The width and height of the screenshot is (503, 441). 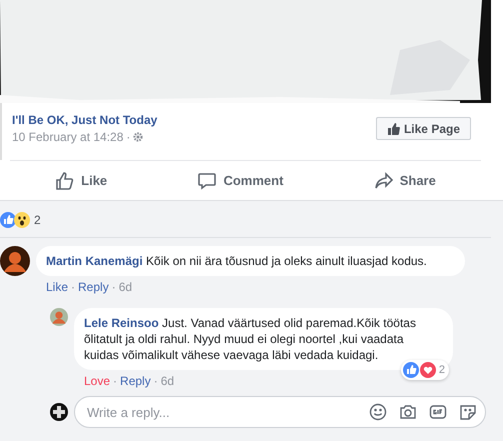 What do you see at coordinates (408, 412) in the screenshot?
I see `camera-icon` at bounding box center [408, 412].